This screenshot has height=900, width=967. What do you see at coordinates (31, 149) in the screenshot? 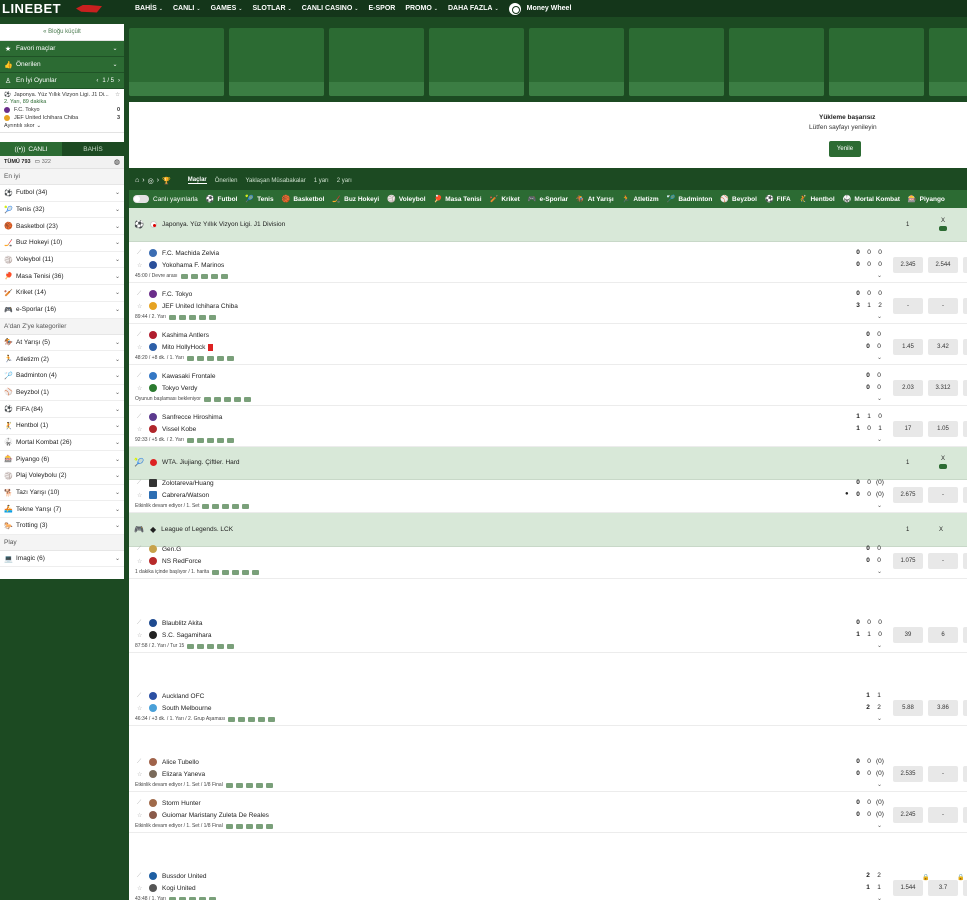
I see `tab-live: ((•)) CANLI` at bounding box center [31, 149].